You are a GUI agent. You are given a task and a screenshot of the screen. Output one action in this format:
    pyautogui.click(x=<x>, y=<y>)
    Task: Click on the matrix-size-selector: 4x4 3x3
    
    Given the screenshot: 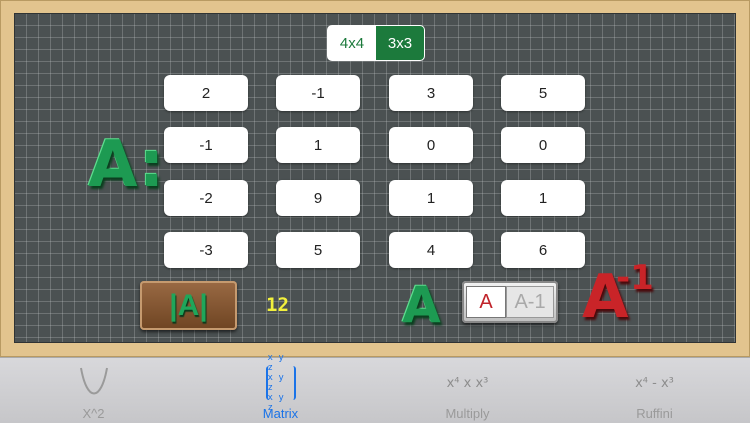 What is the action you would take?
    pyautogui.click(x=376, y=43)
    